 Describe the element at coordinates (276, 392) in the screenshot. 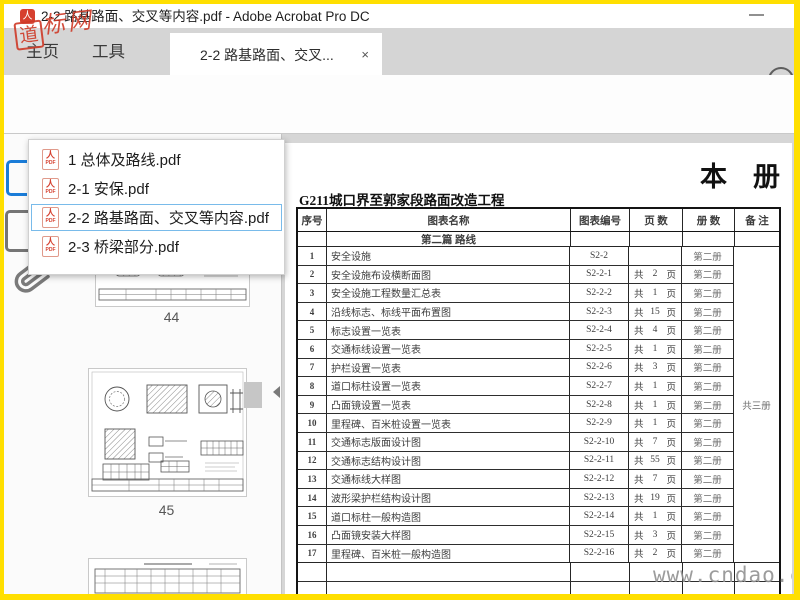

I see `collapse-sidebar-icon` at that location.